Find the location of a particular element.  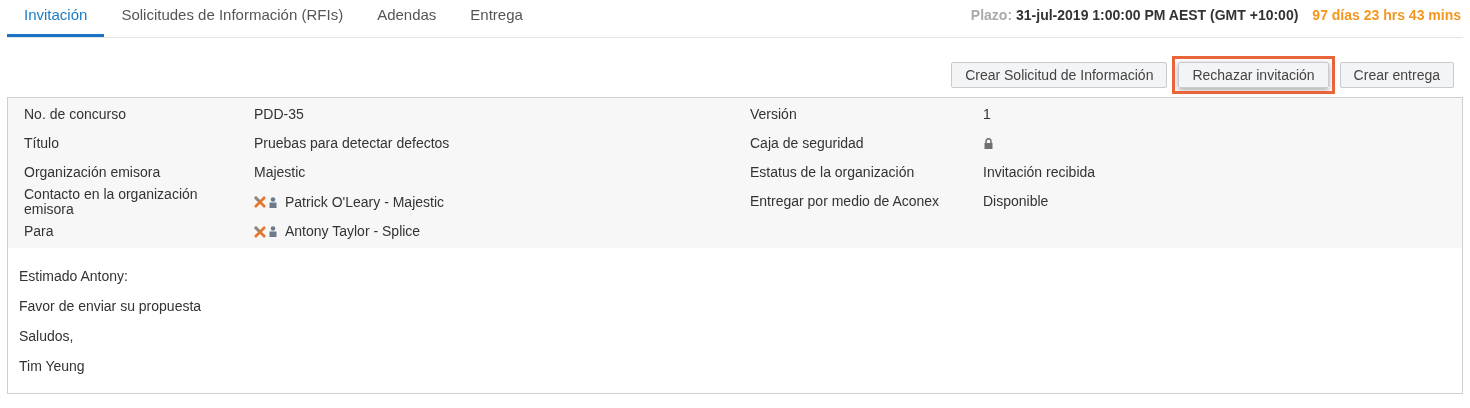

lock-icon is located at coordinates (988, 143).